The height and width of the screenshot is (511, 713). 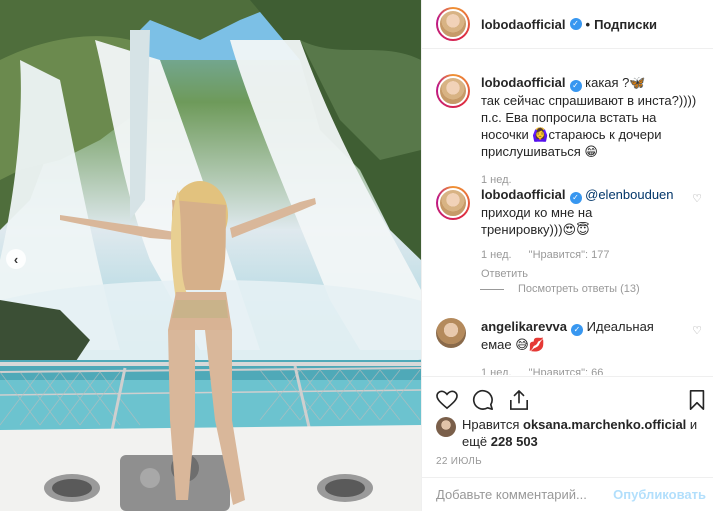 I want to click on view-replies-button: Посмотреть ответы (13), so click(x=560, y=289).